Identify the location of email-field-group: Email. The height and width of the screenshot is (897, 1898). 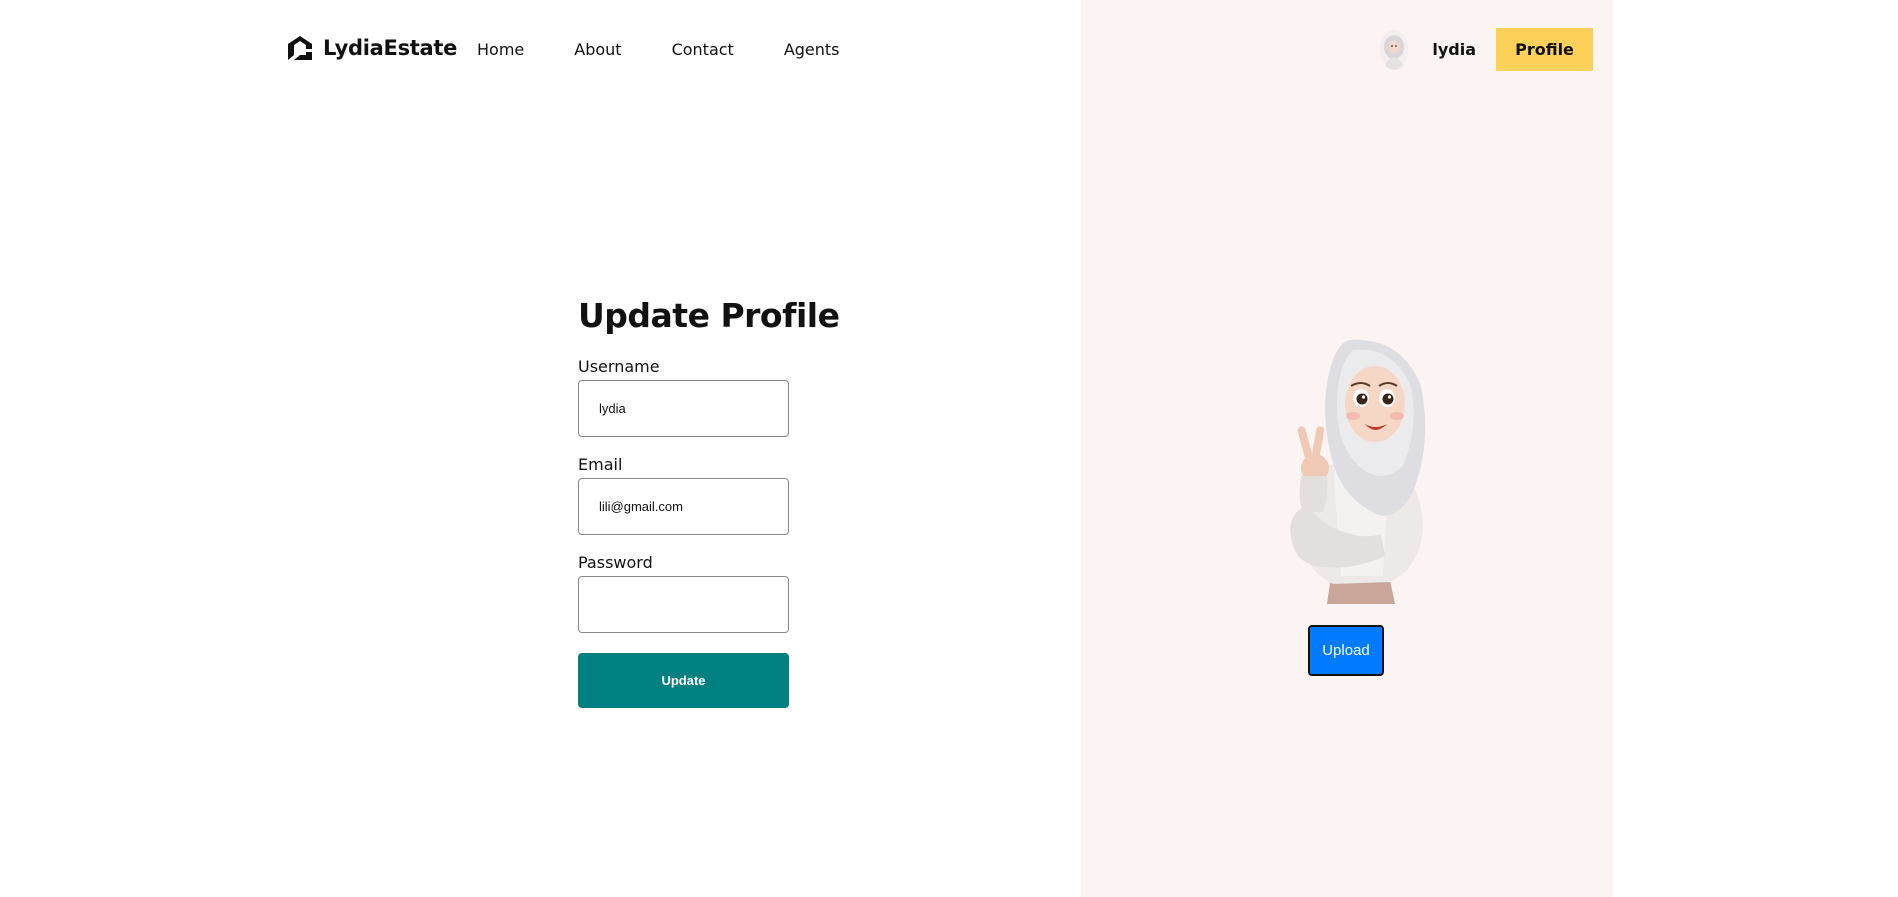
(683, 495).